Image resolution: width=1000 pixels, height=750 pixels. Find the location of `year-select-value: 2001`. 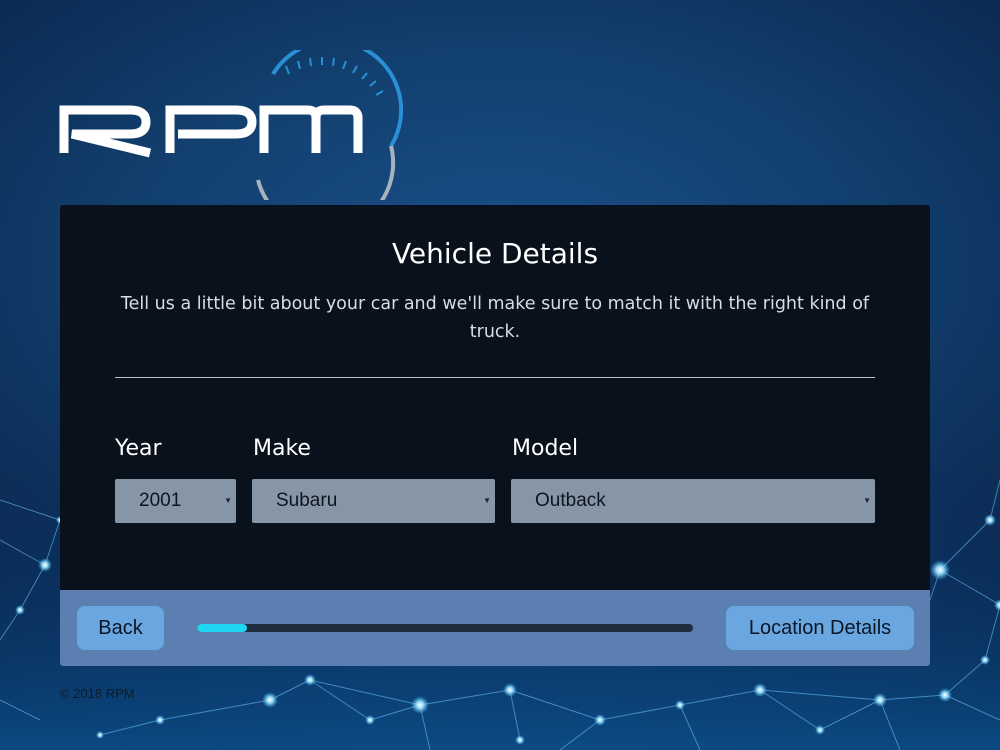

year-select-value: 2001 is located at coordinates (160, 500).